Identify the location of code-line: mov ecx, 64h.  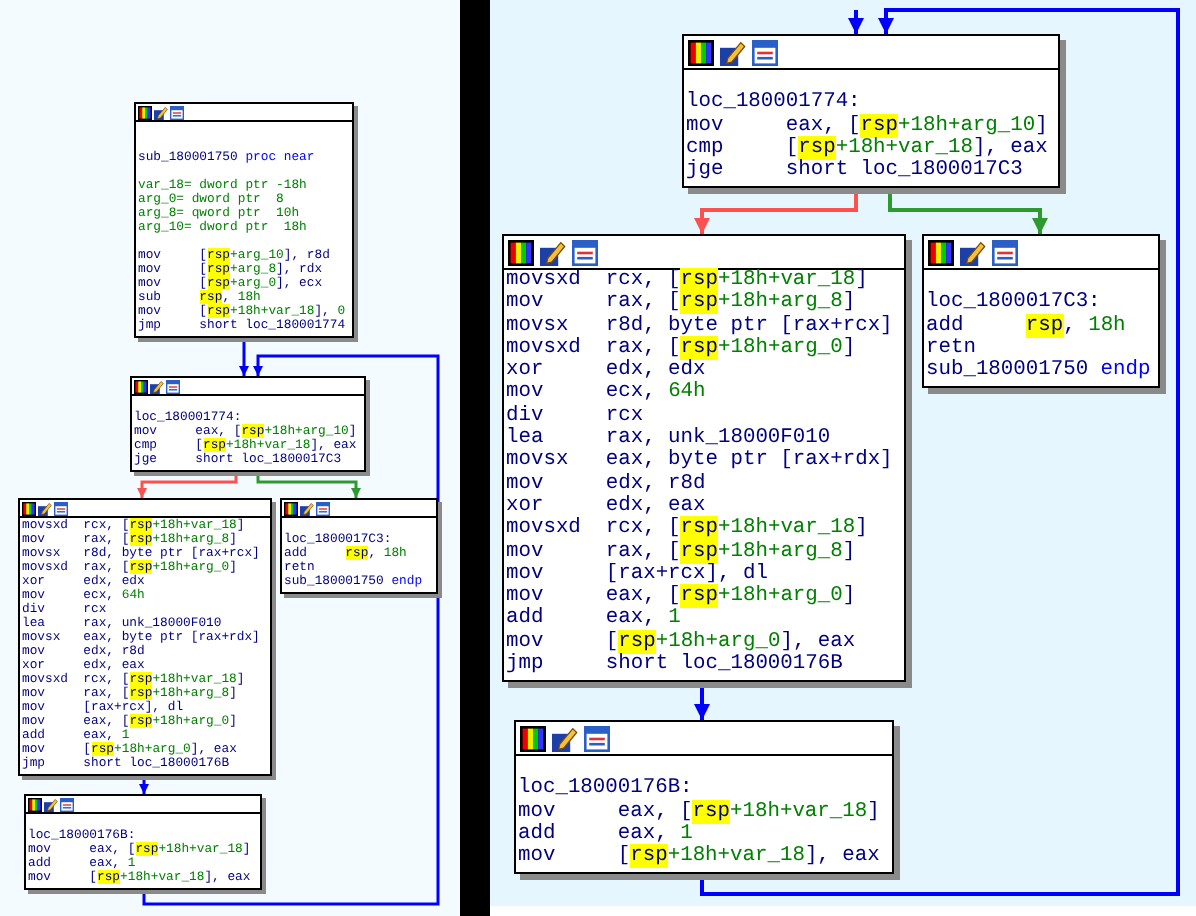
(606, 393).